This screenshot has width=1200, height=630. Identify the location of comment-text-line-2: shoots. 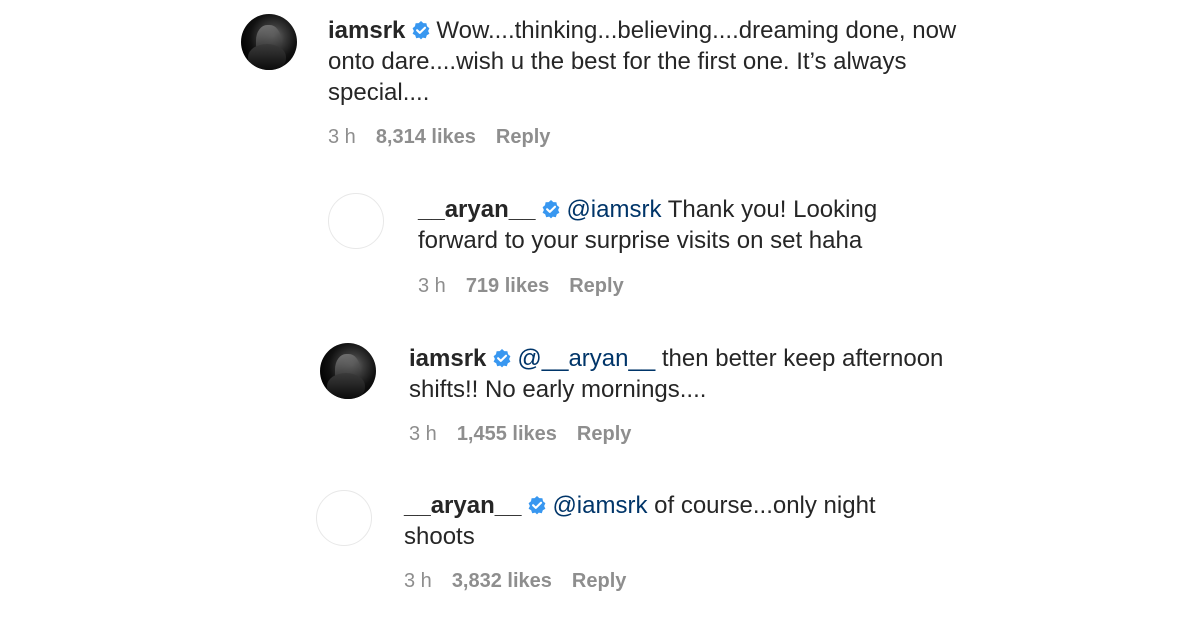
(439, 536).